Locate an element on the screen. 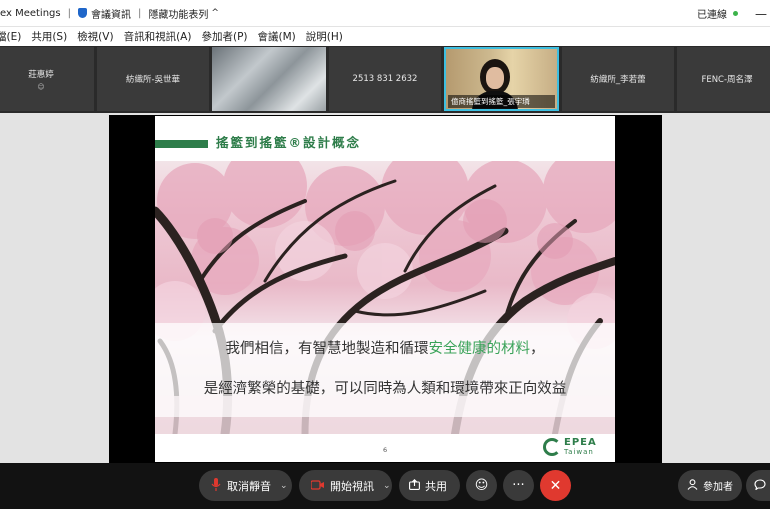 Image resolution: width=770 pixels, height=509 pixels. reactions-button: ☺ is located at coordinates (481, 485).